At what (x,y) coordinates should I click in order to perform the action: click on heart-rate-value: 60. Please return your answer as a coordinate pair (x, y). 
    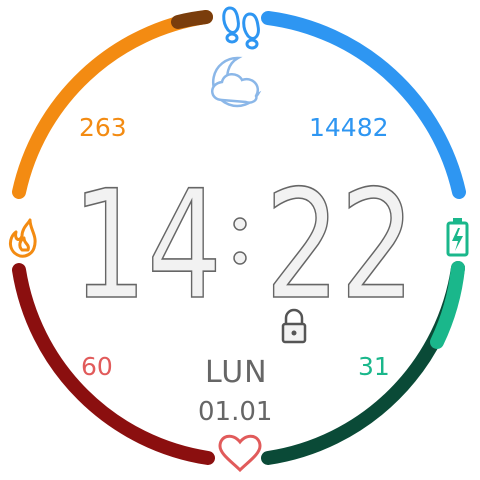
    Looking at the image, I should click on (97, 366).